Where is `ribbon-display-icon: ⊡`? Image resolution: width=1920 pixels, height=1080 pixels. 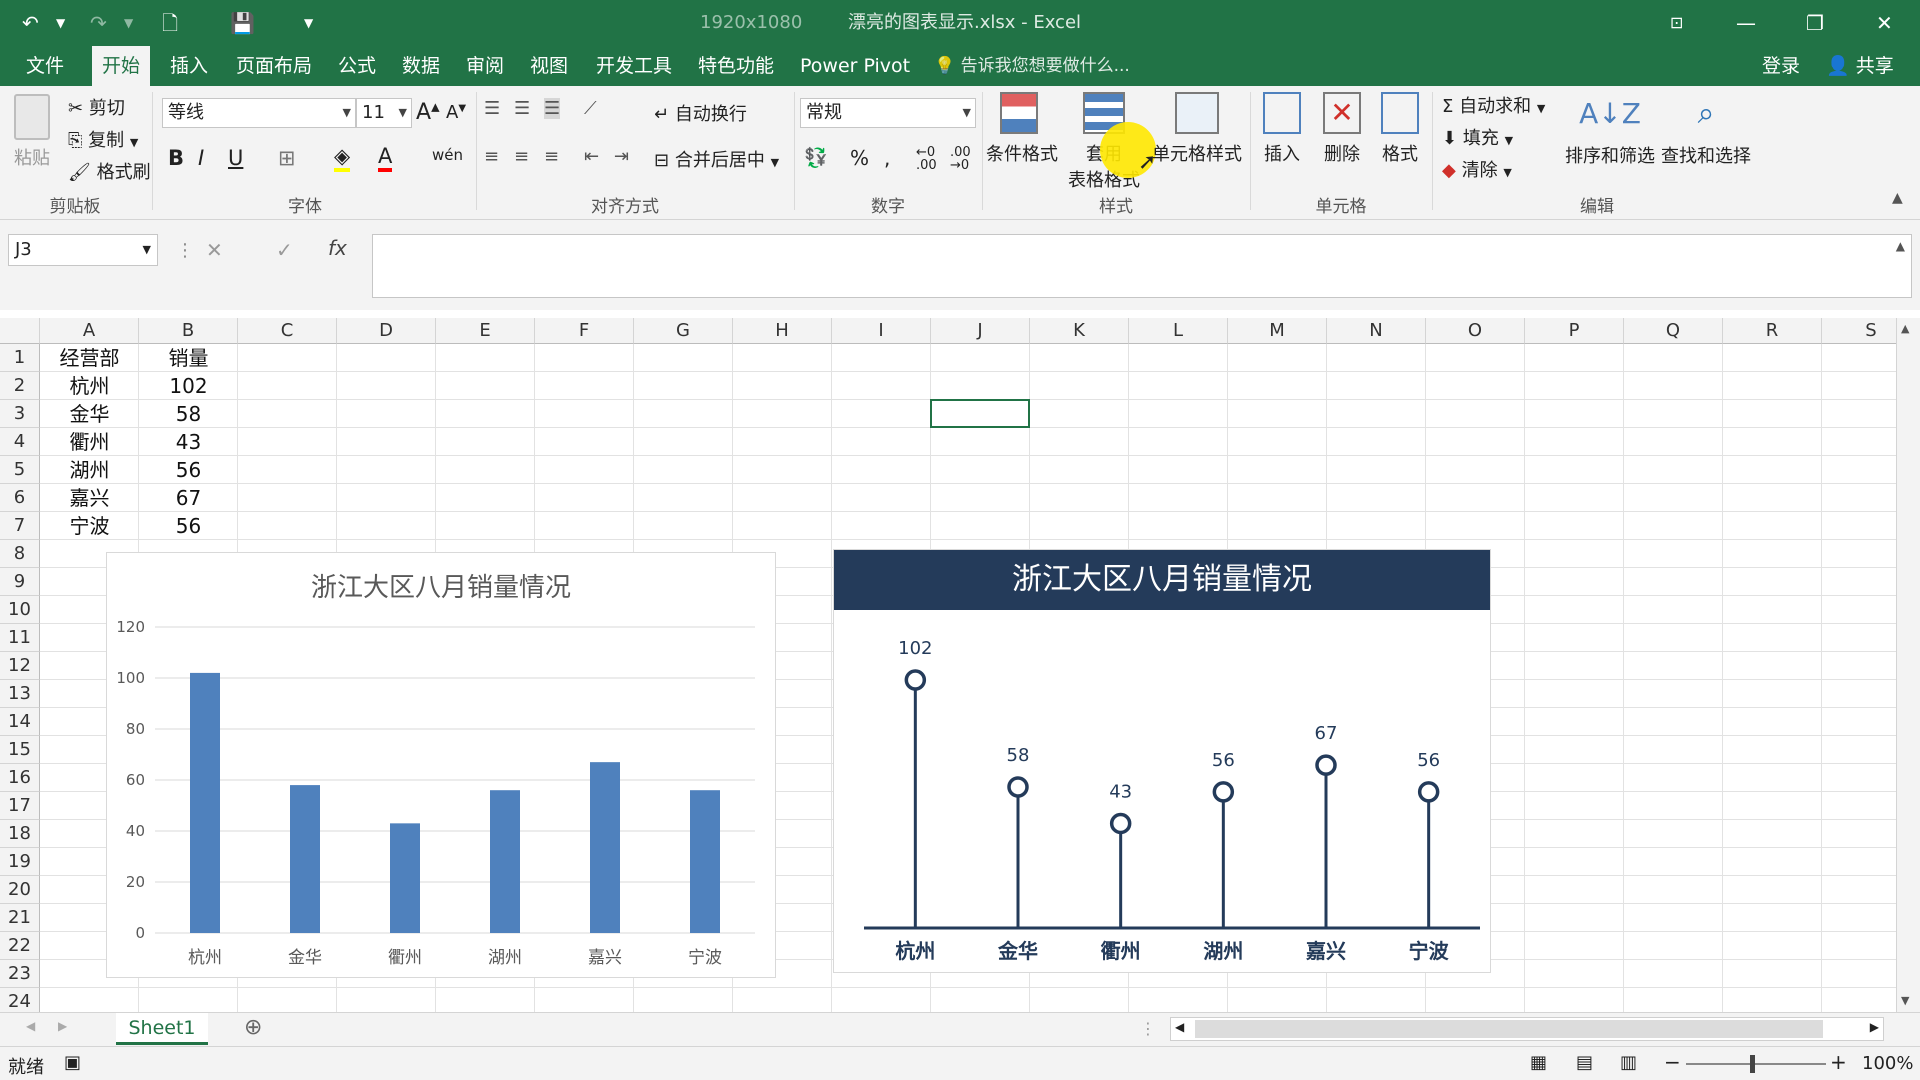 ribbon-display-icon: ⊡ is located at coordinates (1676, 23).